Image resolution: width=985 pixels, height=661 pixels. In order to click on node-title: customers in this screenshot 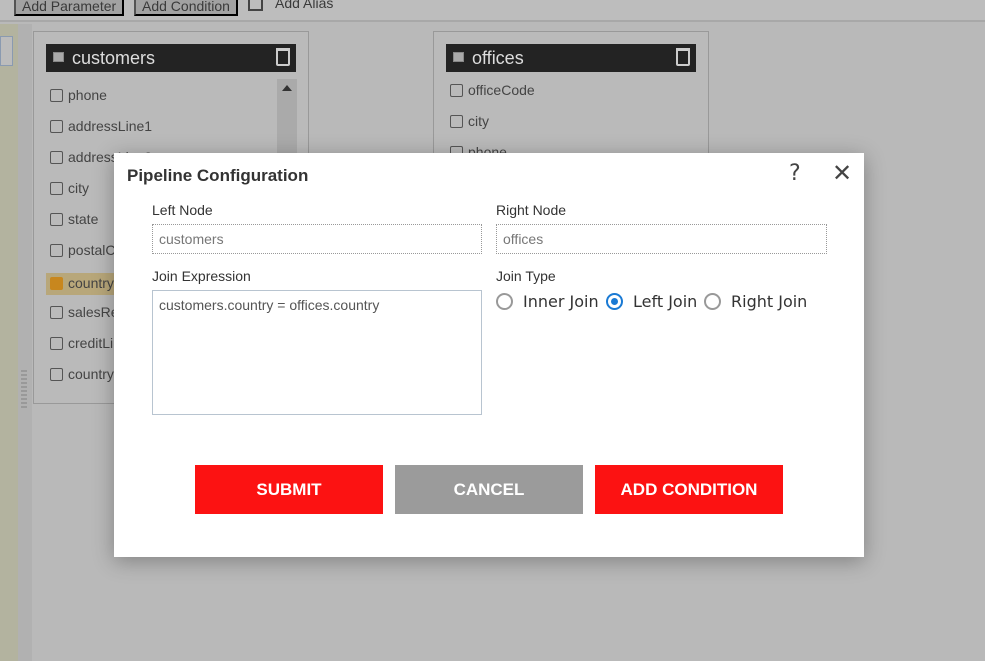, I will do `click(114, 58)`.